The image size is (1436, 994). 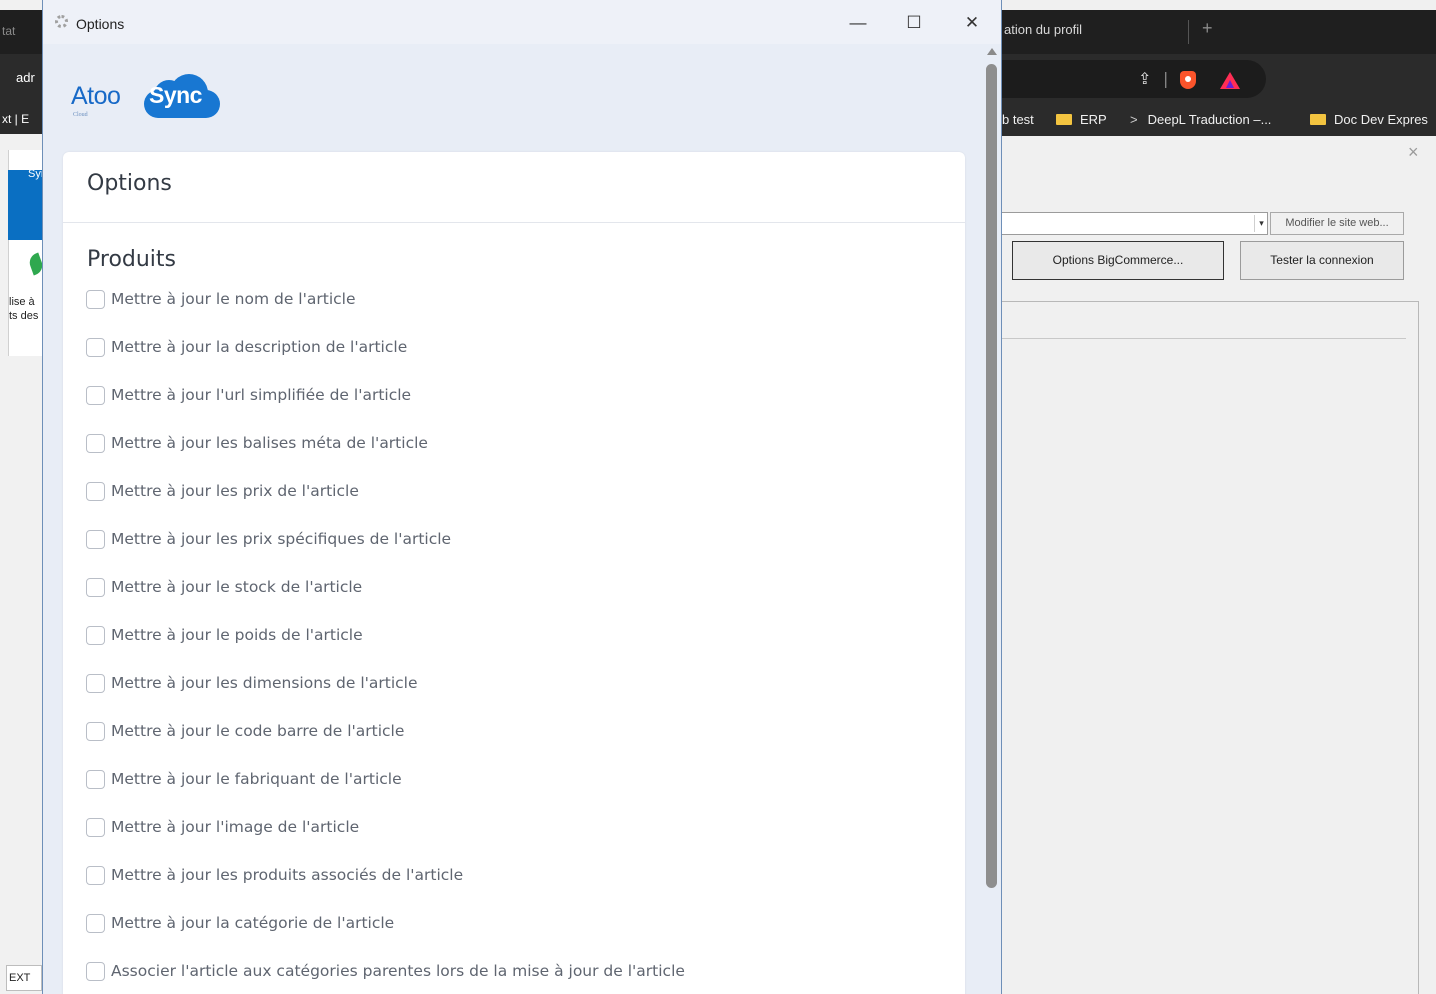 I want to click on bookmark-item: b test, so click(x=1018, y=119).